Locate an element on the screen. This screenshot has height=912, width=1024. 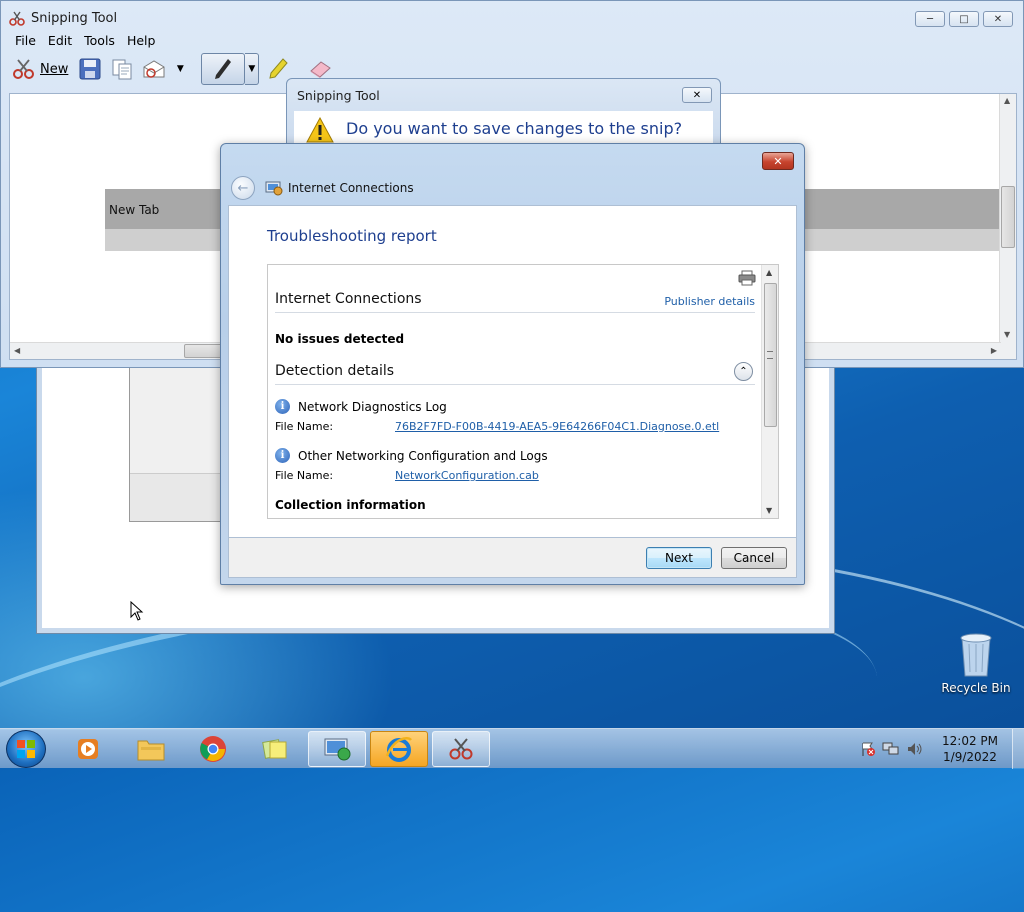
minimize-button: ─ is located at coordinates (930, 19).